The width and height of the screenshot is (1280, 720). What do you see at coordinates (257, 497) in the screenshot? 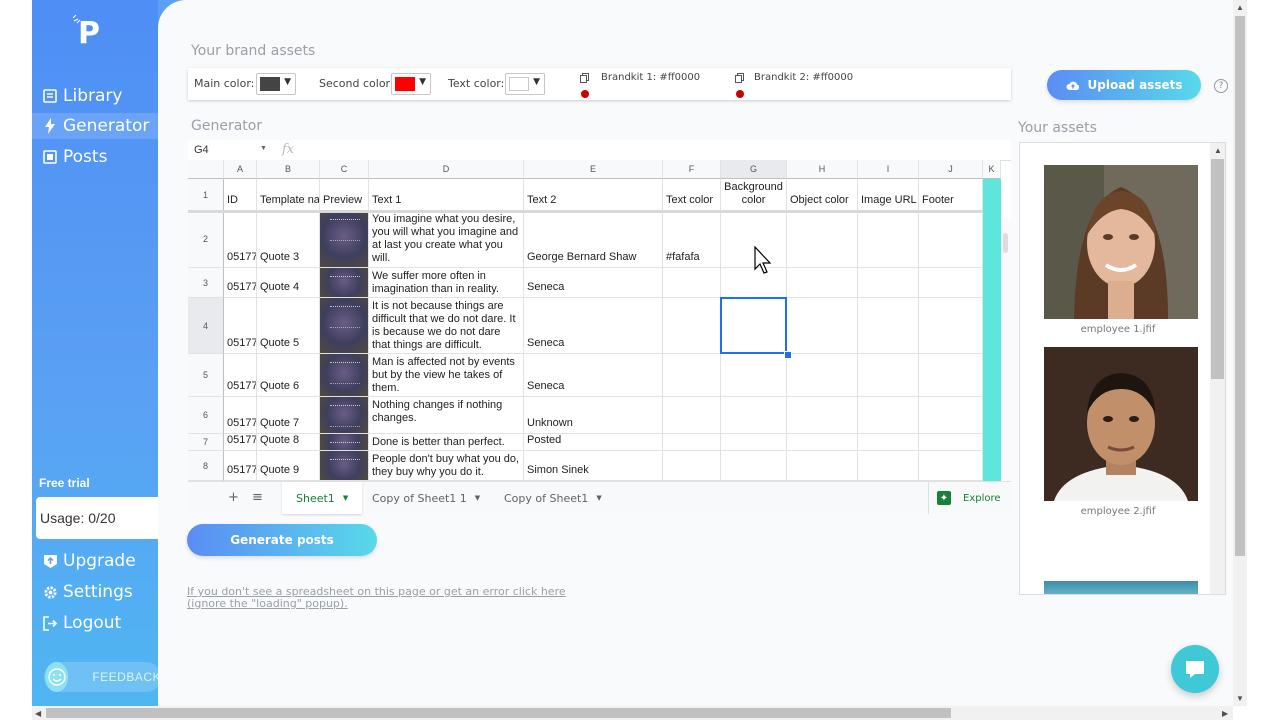
I see `all-sheets-icon: ≡` at bounding box center [257, 497].